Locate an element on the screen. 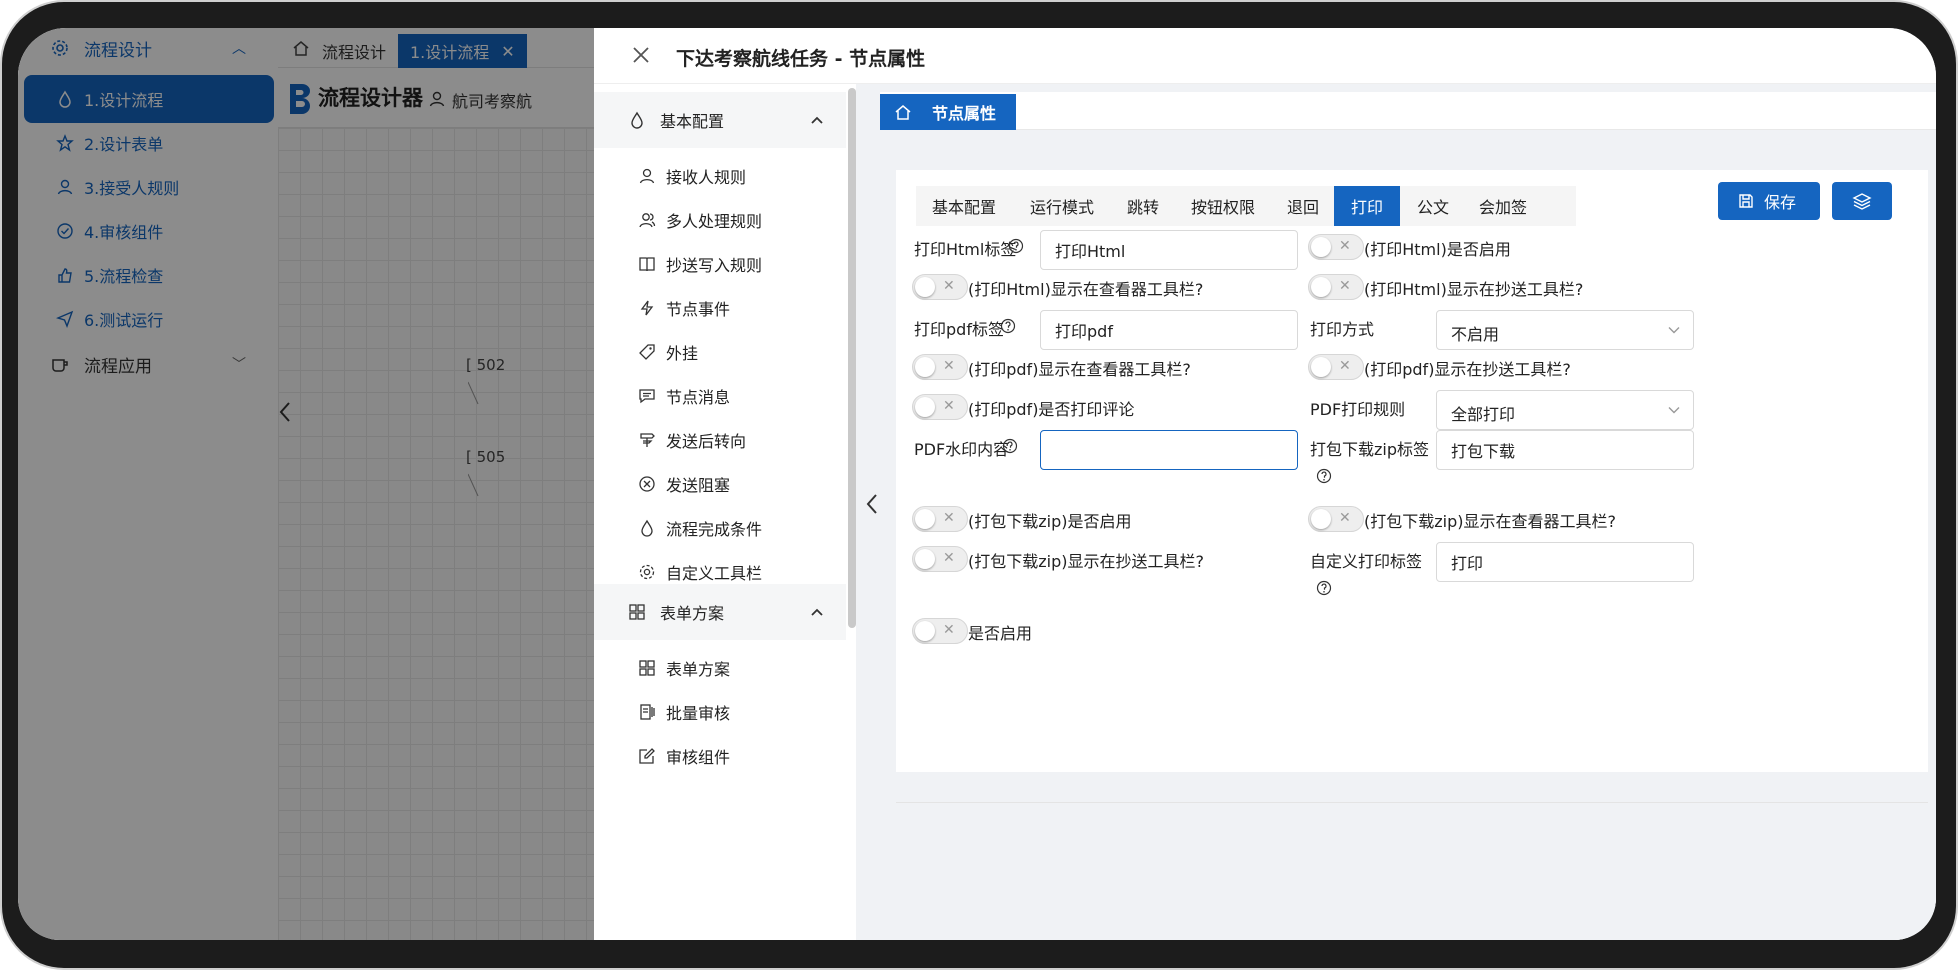 Image resolution: width=1960 pixels, height=970 pixels. save-icon is located at coordinates (1746, 201).